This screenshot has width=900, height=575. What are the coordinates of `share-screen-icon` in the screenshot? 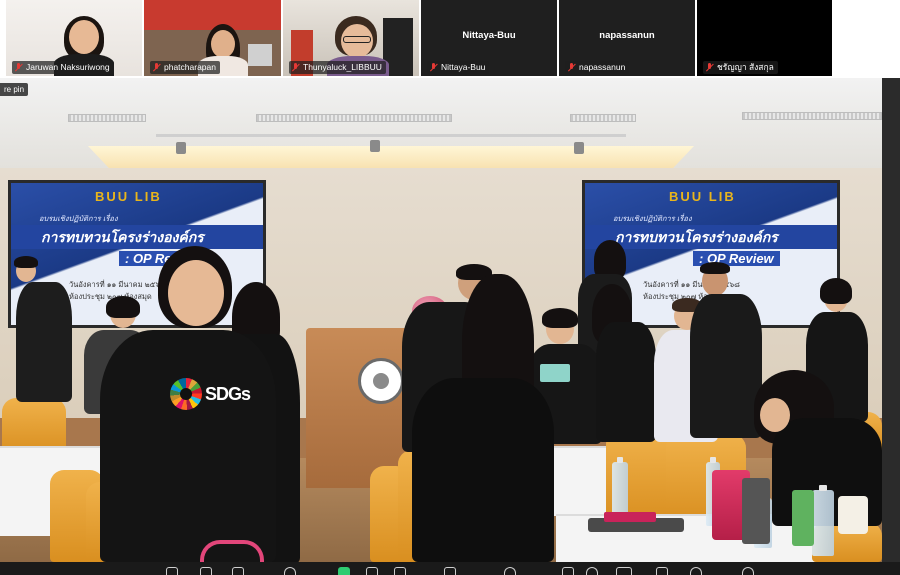 It's located at (344, 571).